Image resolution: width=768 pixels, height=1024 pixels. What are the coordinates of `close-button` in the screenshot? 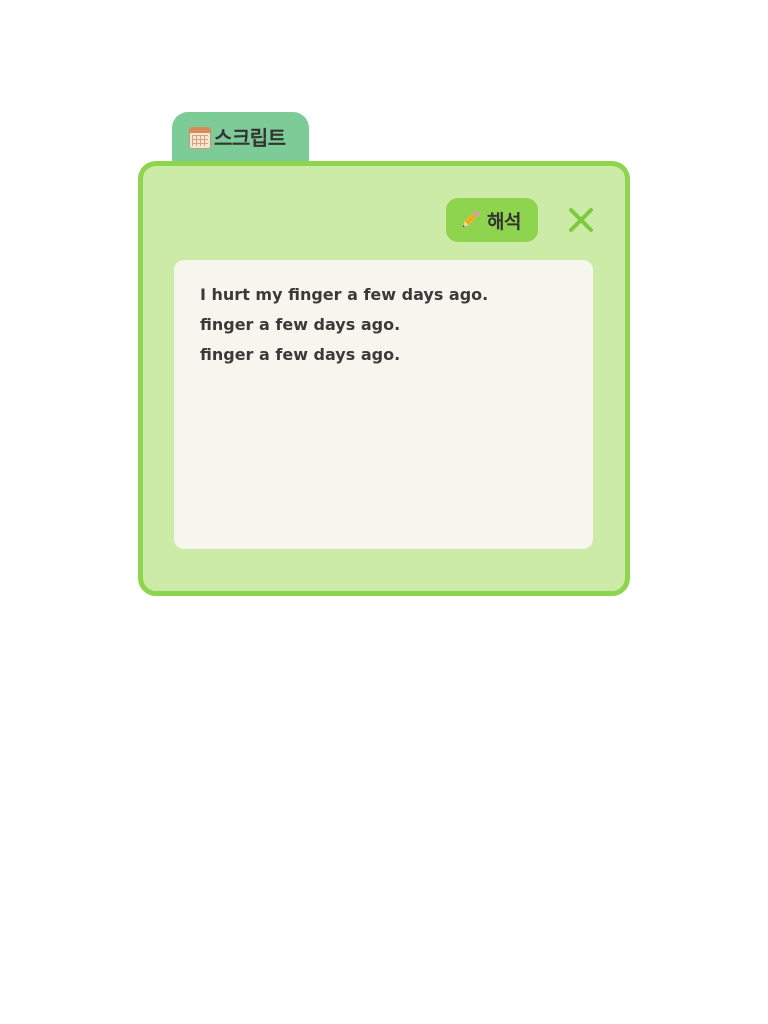 It's located at (581, 220).